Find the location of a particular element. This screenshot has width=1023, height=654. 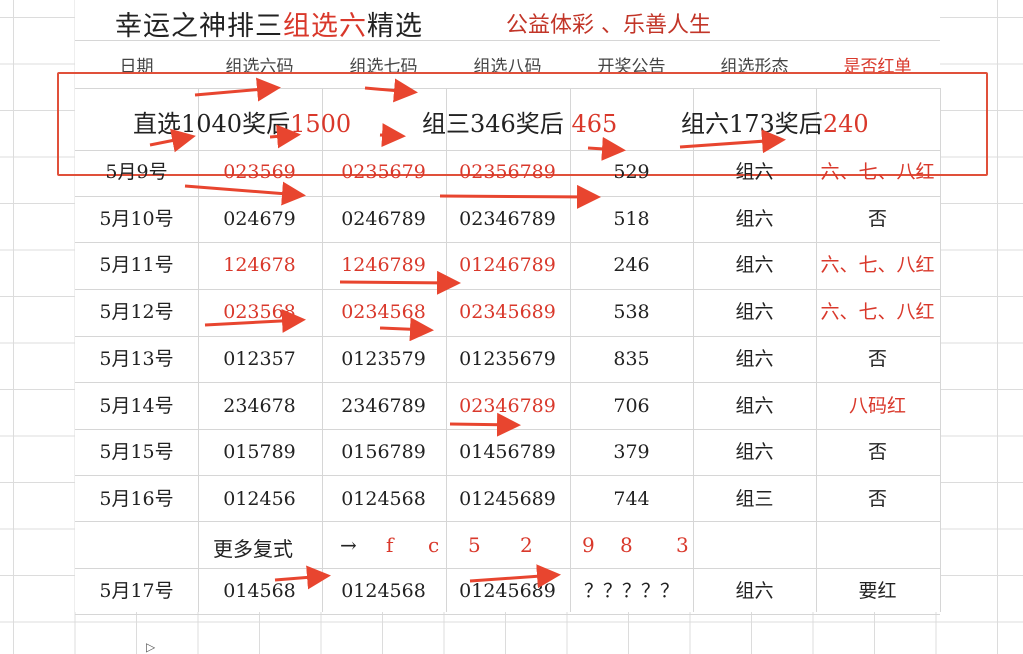

mouse-cursor-icon: ▷ is located at coordinates (151, 647).